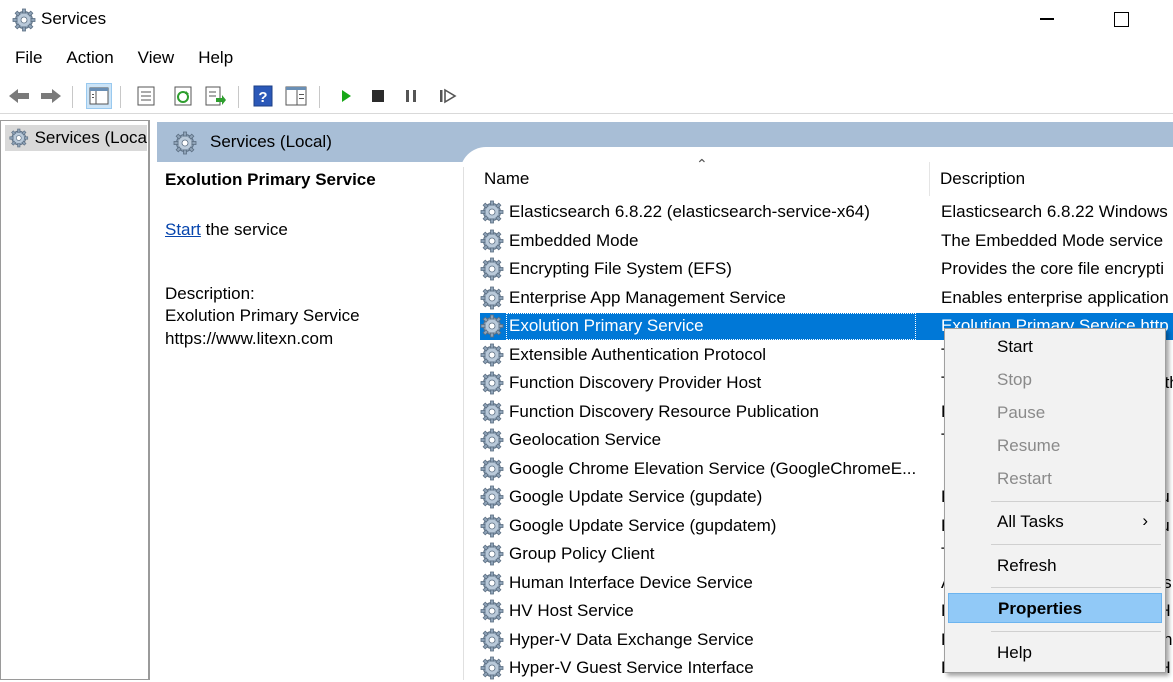 This screenshot has height=682, width=1173. I want to click on start-service-line: Start the service, so click(310, 230).